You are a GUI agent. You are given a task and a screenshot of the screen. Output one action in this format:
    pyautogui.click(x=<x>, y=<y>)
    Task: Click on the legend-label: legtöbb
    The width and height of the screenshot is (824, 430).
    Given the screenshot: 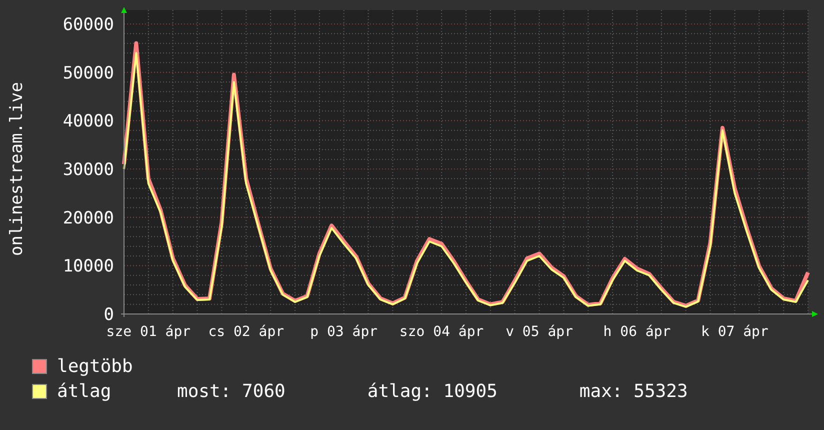 What is the action you would take?
    pyautogui.click(x=95, y=366)
    